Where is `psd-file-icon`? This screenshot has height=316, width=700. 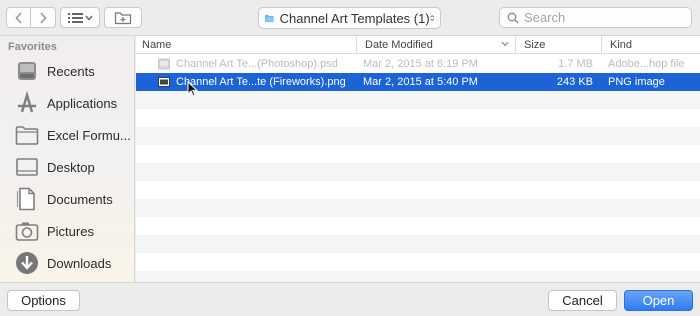
psd-file-icon is located at coordinates (164, 64).